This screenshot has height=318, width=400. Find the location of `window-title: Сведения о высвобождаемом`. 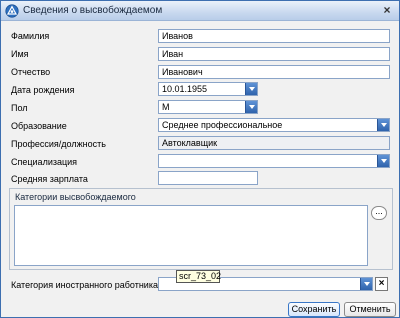

window-title: Сведения о высвобождаемом is located at coordinates (93, 10).